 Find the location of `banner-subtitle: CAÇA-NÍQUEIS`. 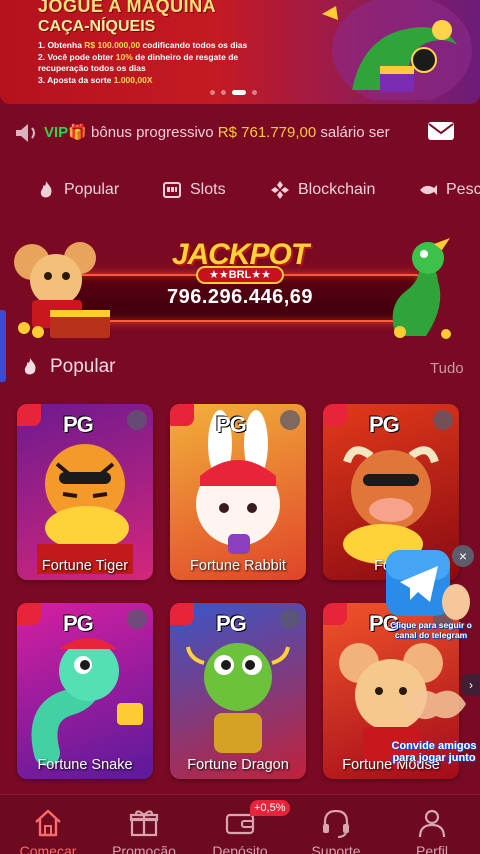

banner-subtitle: CAÇA-NÍQUEIS is located at coordinates (97, 26).